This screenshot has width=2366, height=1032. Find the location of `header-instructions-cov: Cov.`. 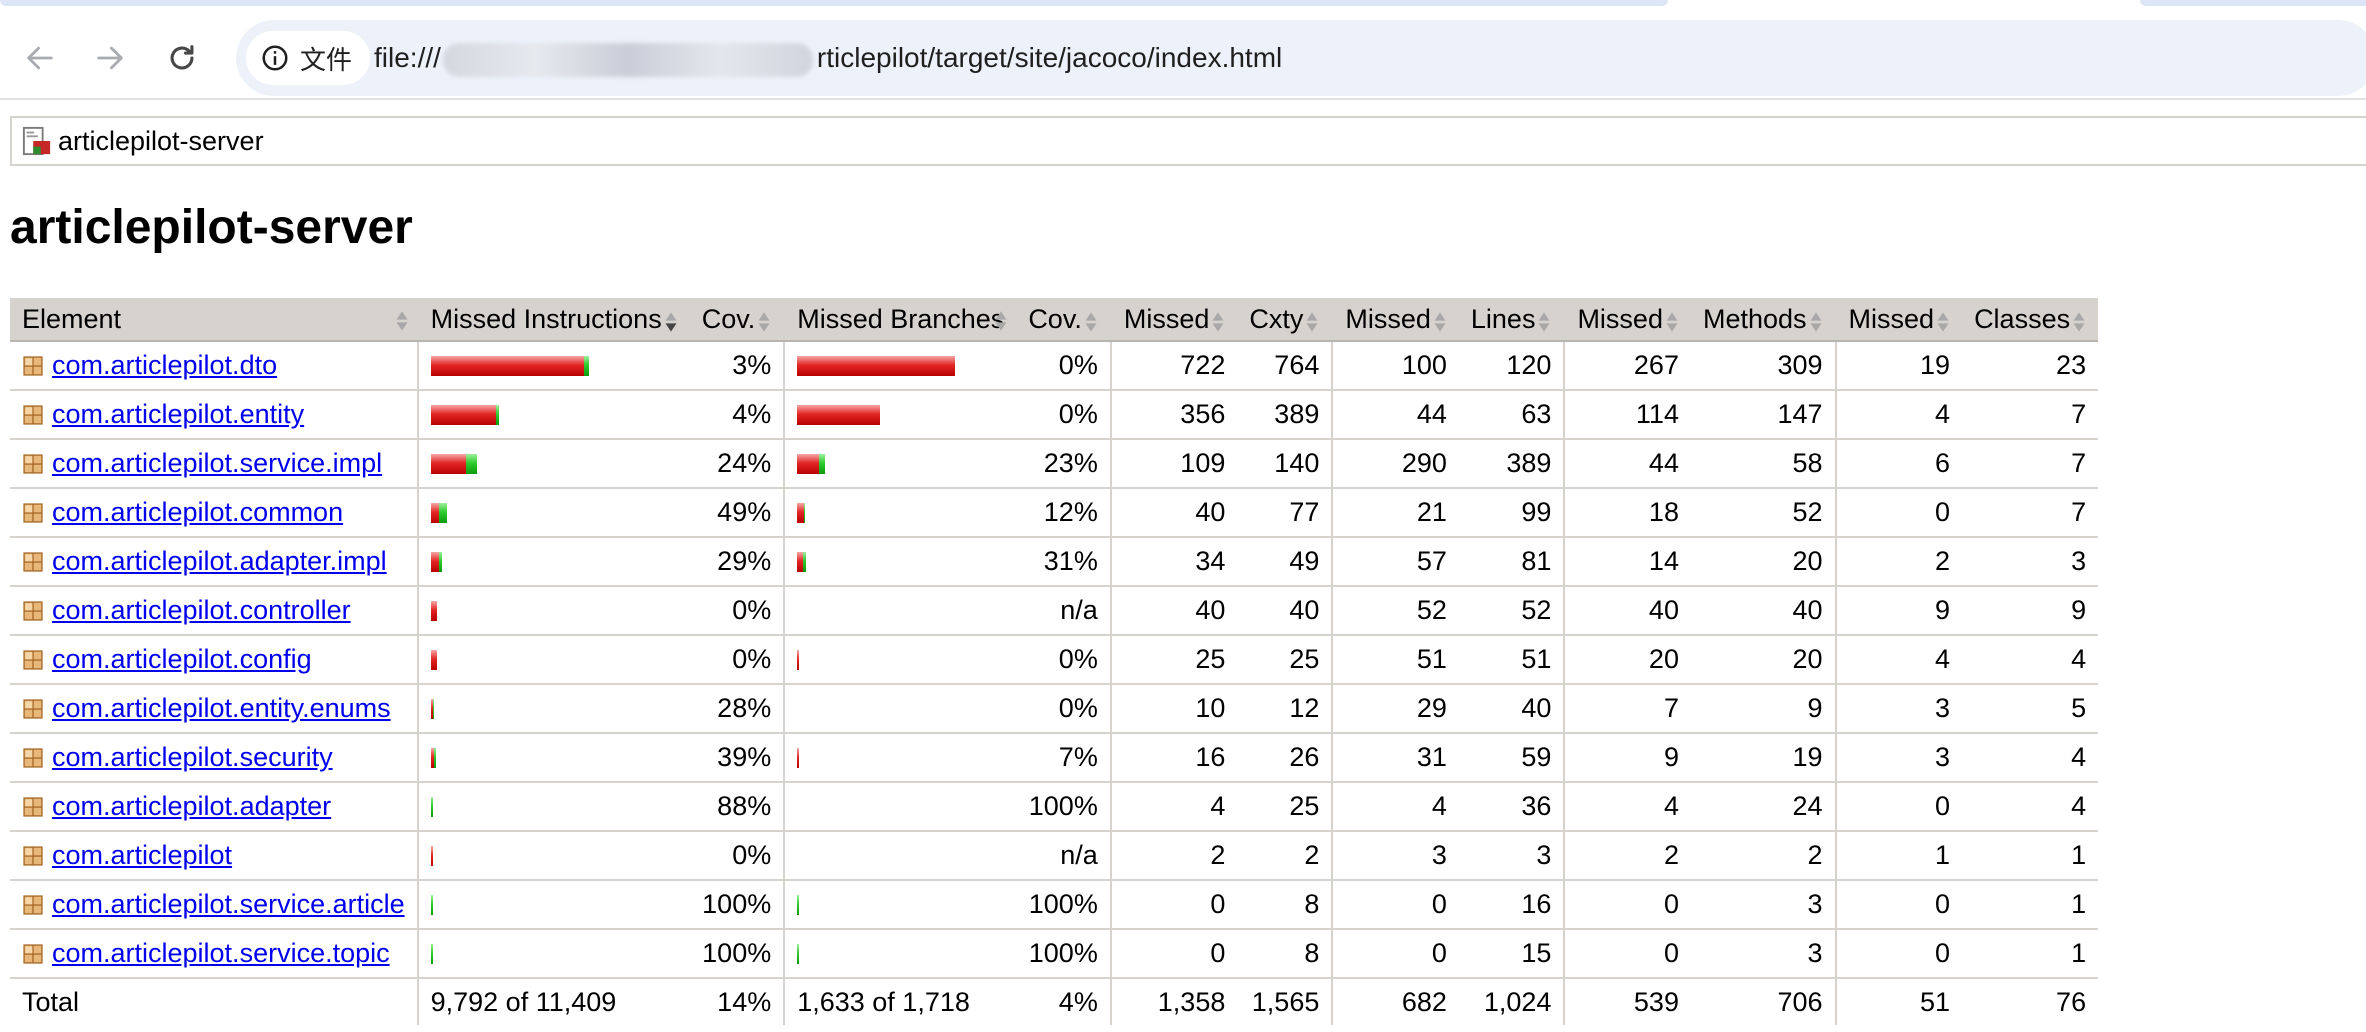

header-instructions-cov: Cov. is located at coordinates (737, 320).